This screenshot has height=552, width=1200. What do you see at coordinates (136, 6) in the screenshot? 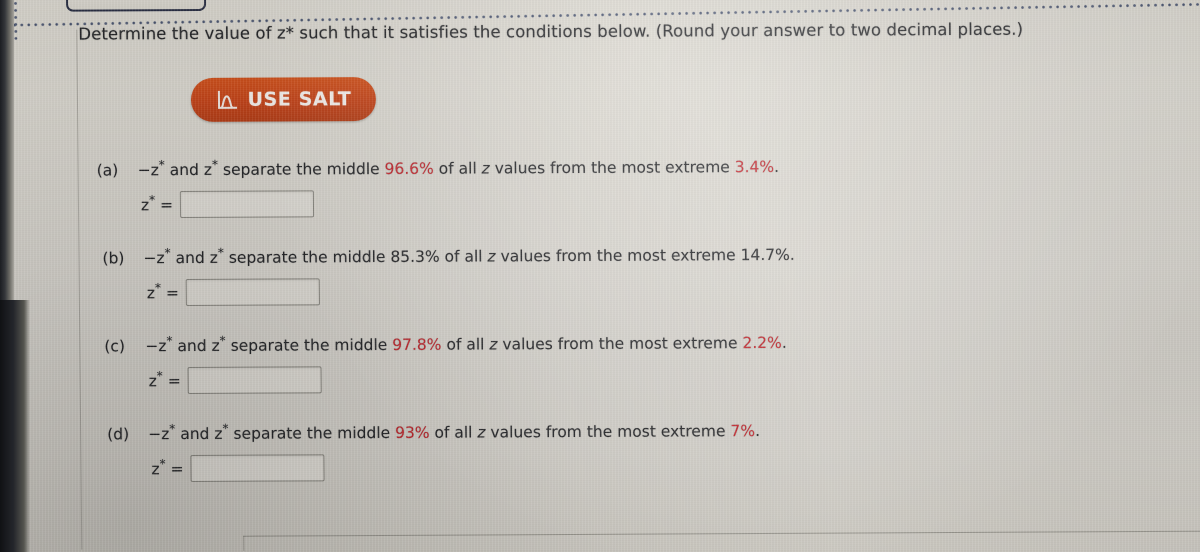
I see `partial-button-above` at bounding box center [136, 6].